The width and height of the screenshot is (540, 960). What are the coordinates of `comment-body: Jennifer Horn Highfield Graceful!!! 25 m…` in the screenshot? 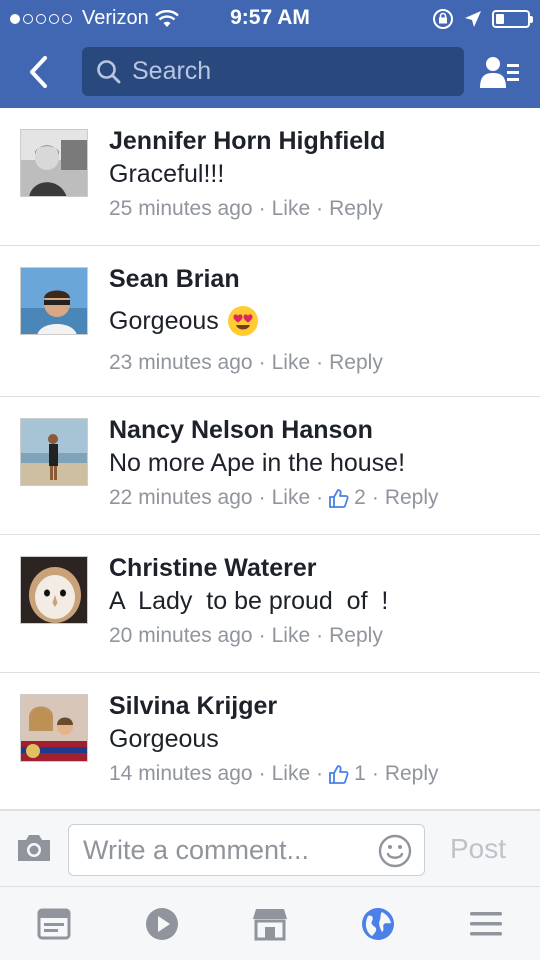 It's located at (319, 173).